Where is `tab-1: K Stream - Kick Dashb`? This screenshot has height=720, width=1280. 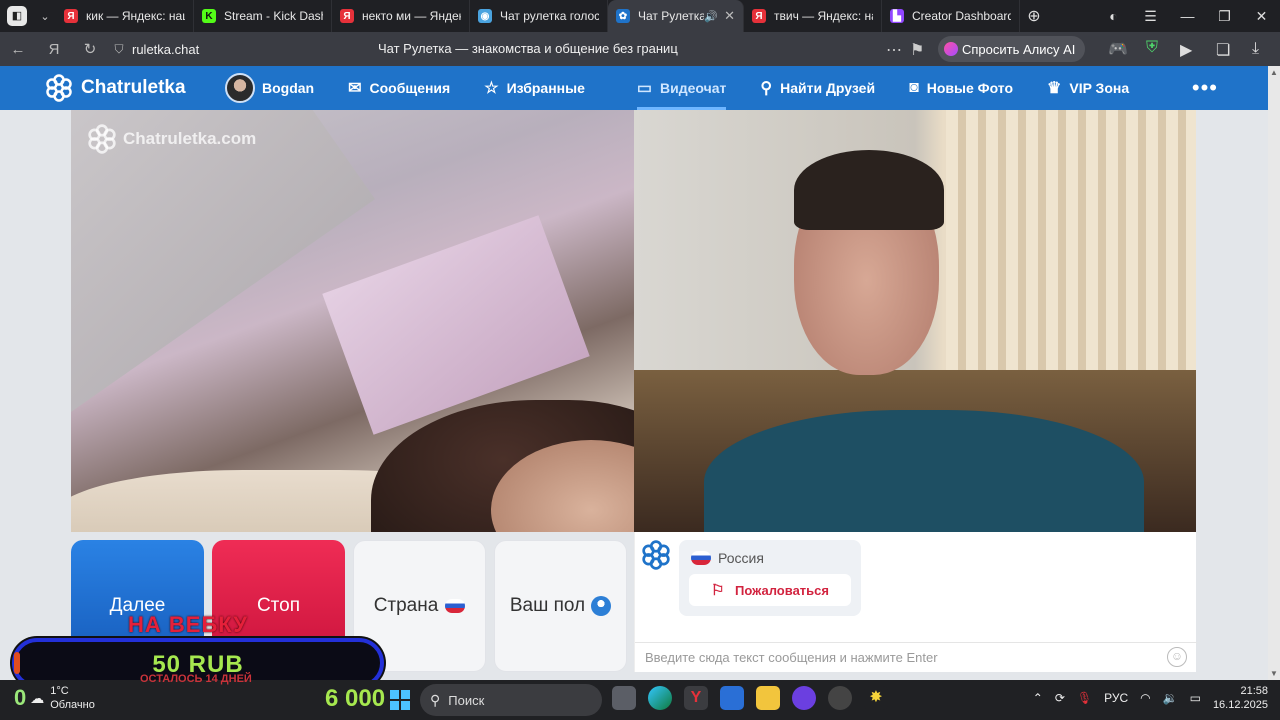
tab-1: K Stream - Kick Dashb is located at coordinates (263, 16).